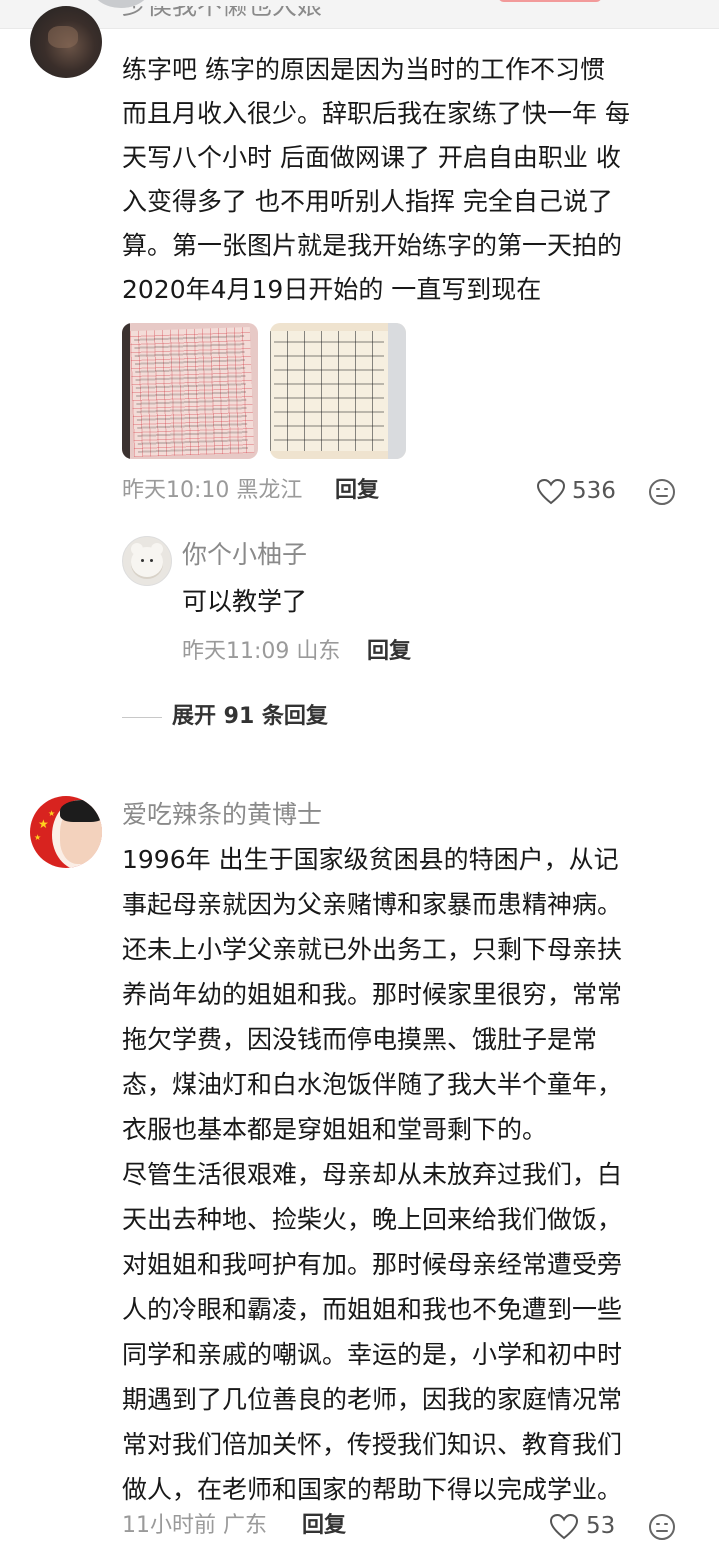 Image resolution: width=719 pixels, height=1563 pixels. I want to click on comment-text-line: 拖欠学费，因没钱而停电摸黑、饿肚子是常, so click(360, 1039).